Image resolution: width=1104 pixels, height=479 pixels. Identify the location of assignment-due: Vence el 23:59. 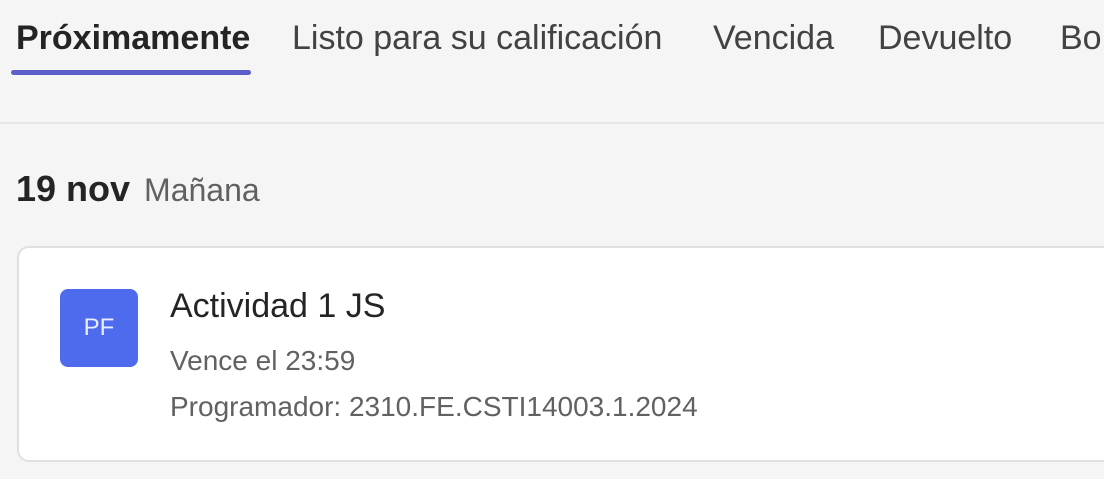
(263, 360).